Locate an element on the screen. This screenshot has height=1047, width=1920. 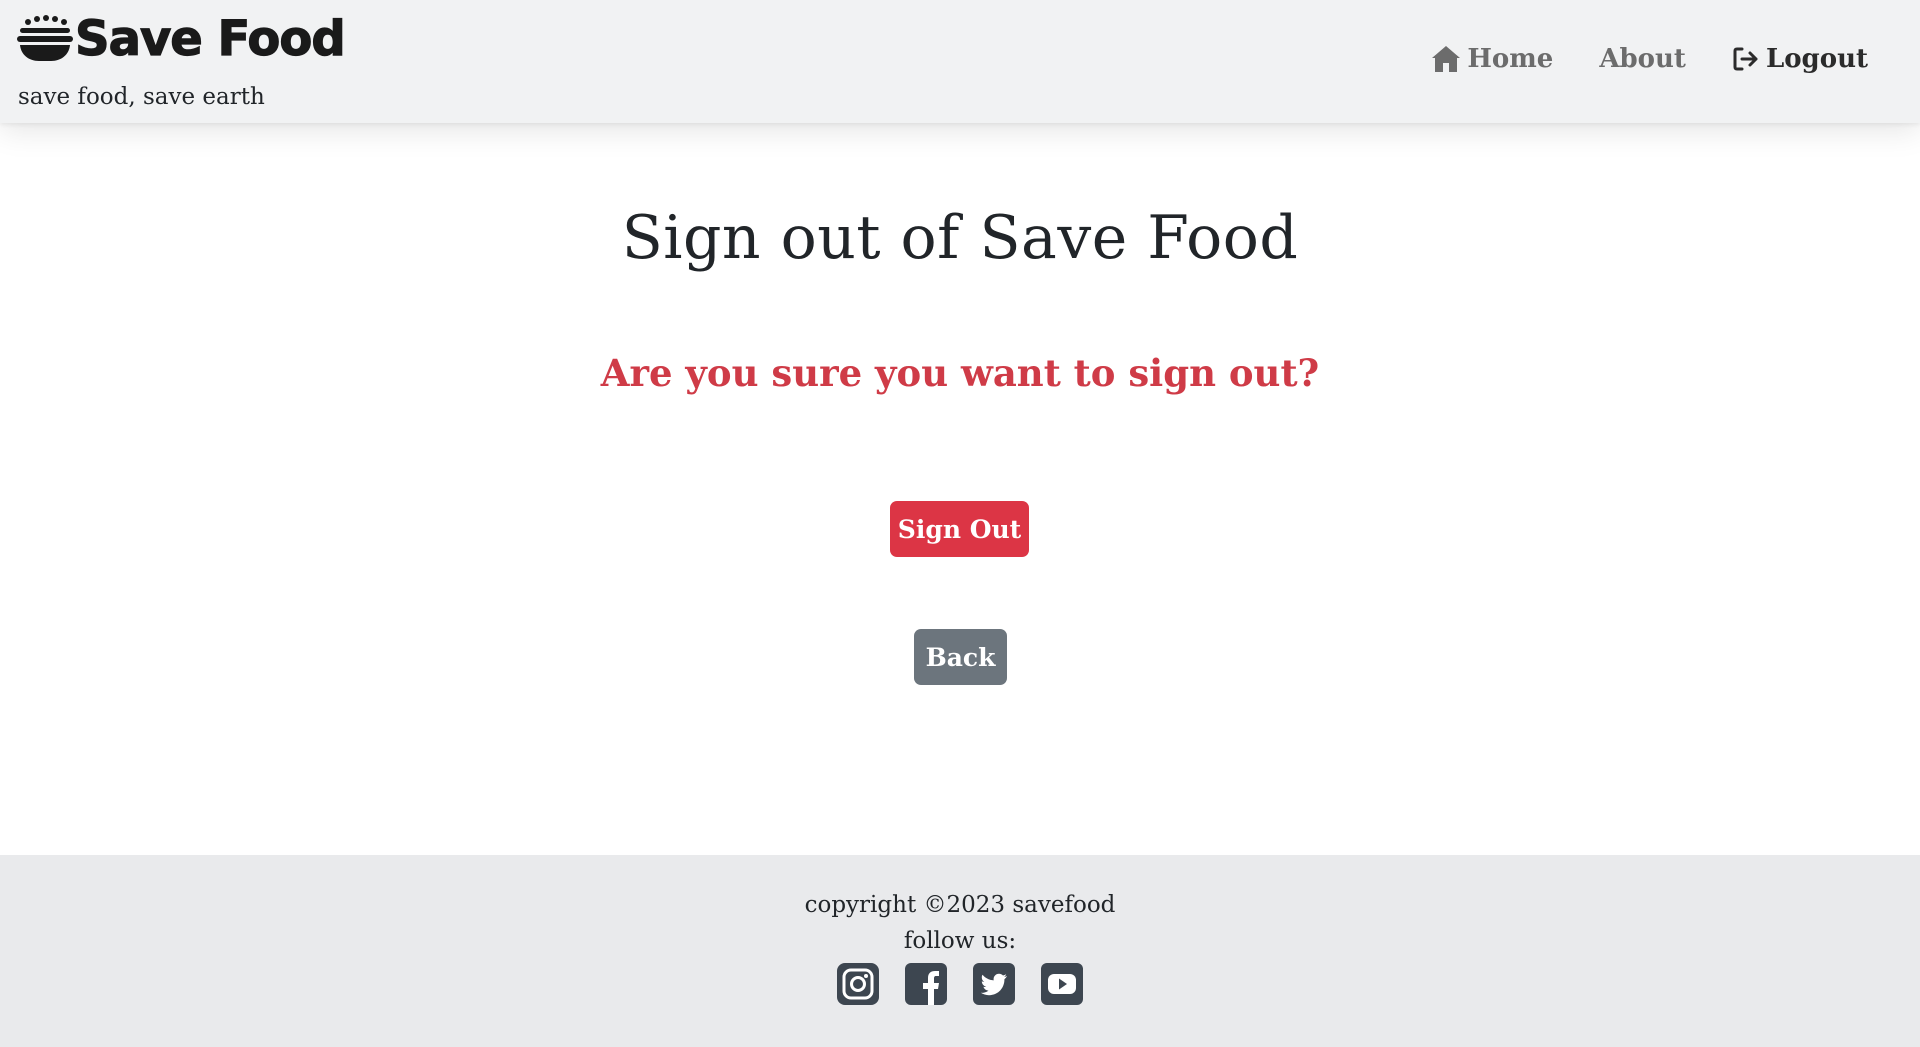
brand-link: Save Food is located at coordinates (181, 39).